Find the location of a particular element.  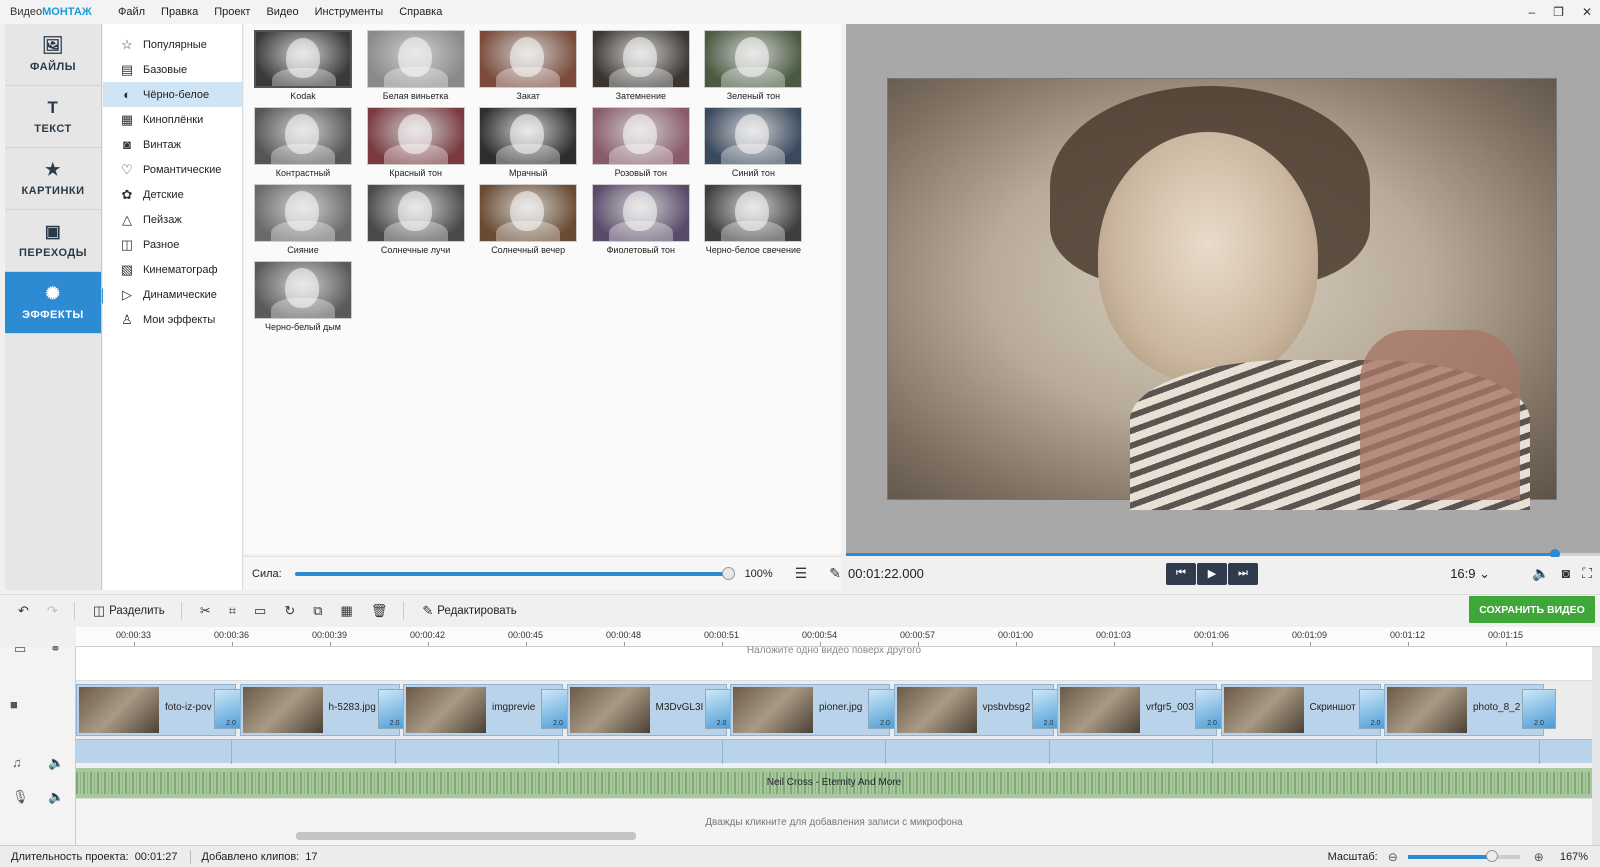

crop-icon: ⌗ is located at coordinates (232, 611).